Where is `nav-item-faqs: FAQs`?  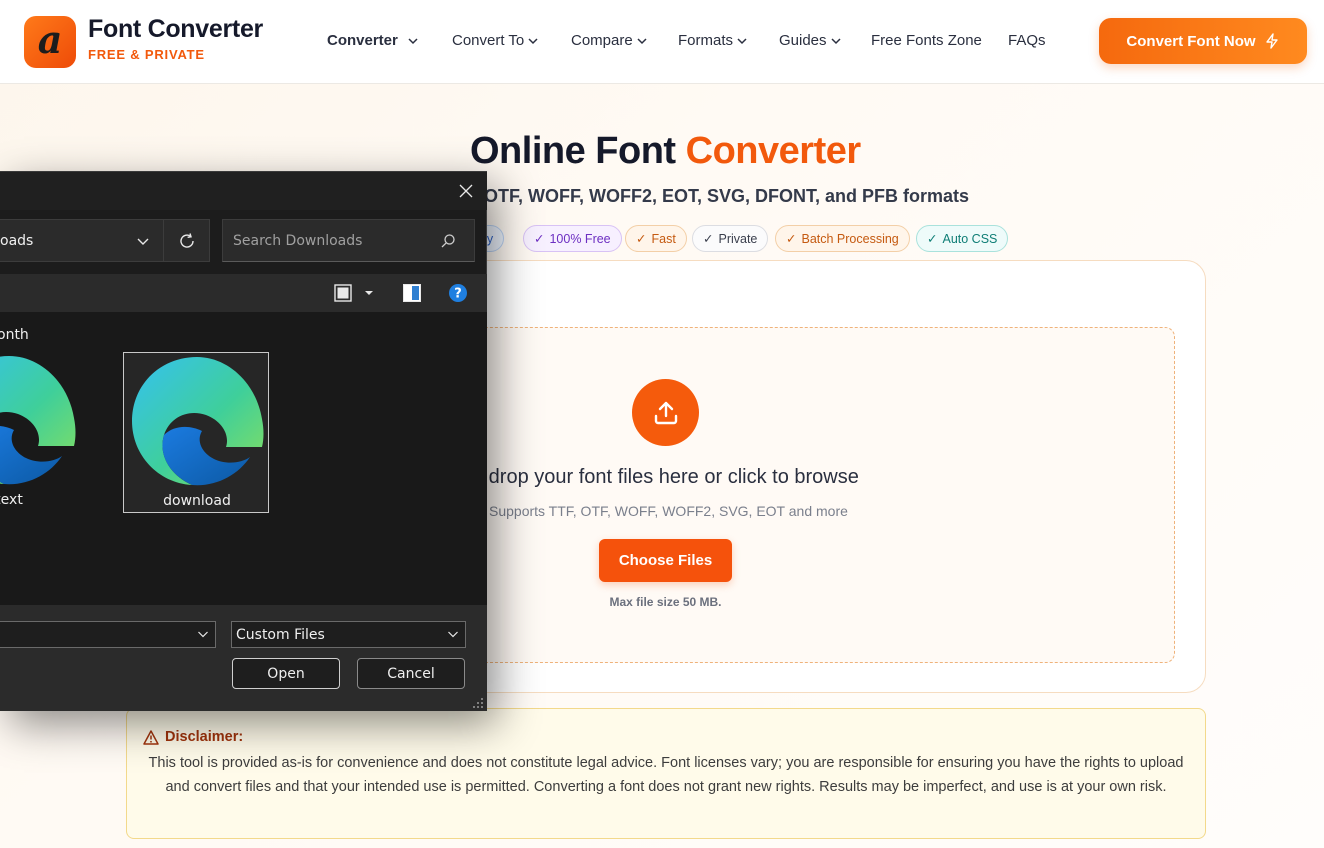 nav-item-faqs: FAQs is located at coordinates (1027, 40).